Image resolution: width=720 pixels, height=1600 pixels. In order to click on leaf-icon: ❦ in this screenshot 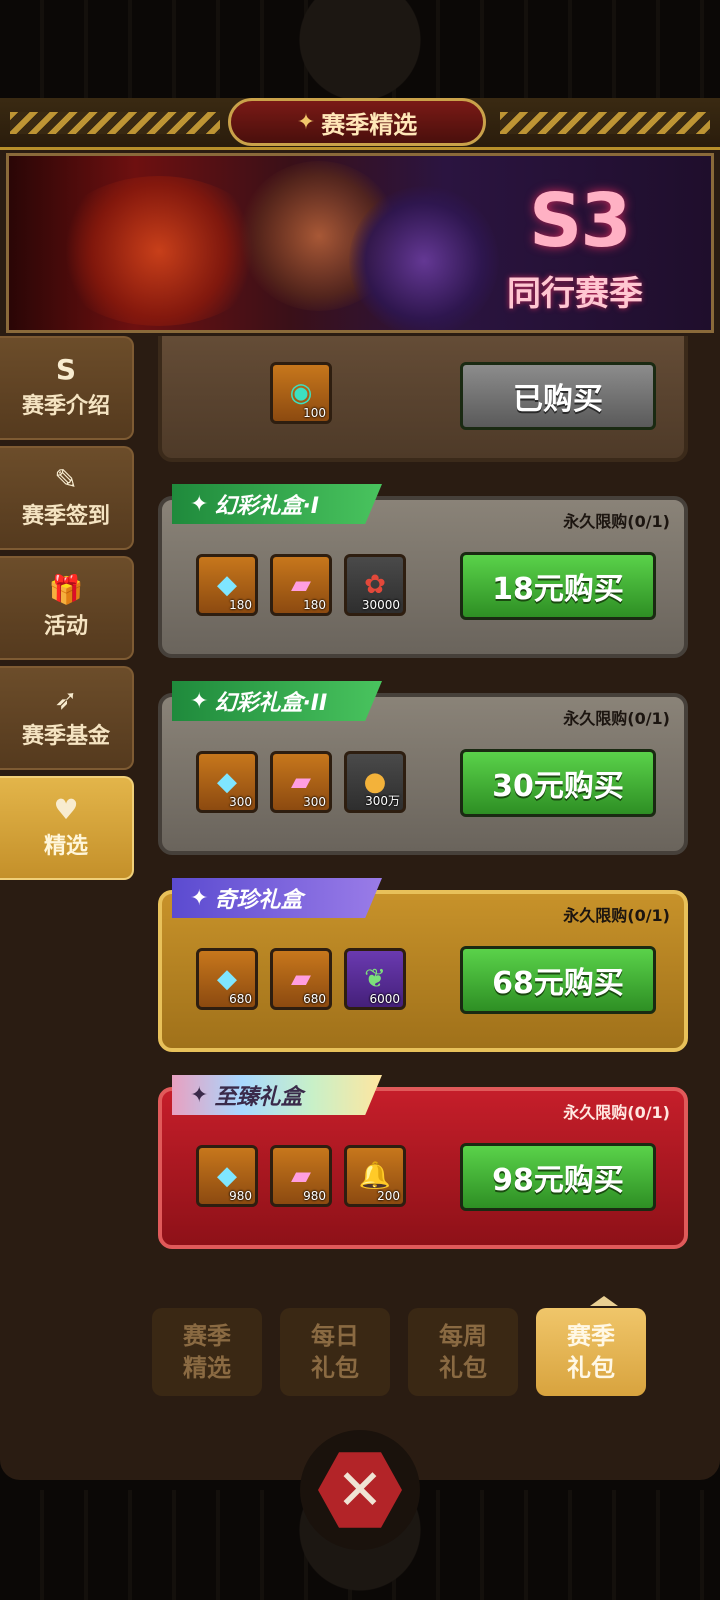, I will do `click(375, 979)`.